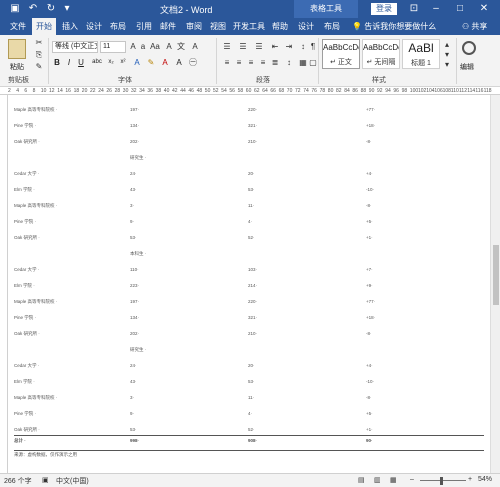 This screenshot has height=487, width=500. I want to click on editing-button: 编辑, so click(467, 67).